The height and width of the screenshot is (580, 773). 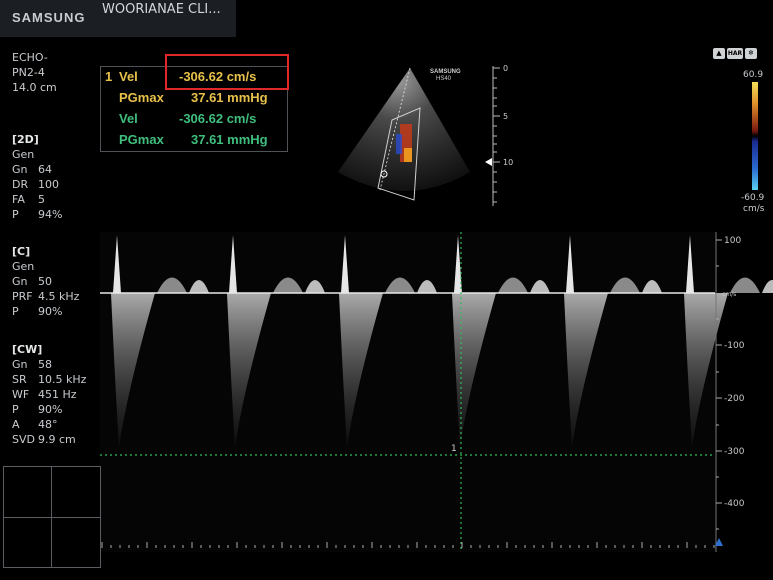 I want to click on patient-icon: ▲, so click(x=719, y=53).